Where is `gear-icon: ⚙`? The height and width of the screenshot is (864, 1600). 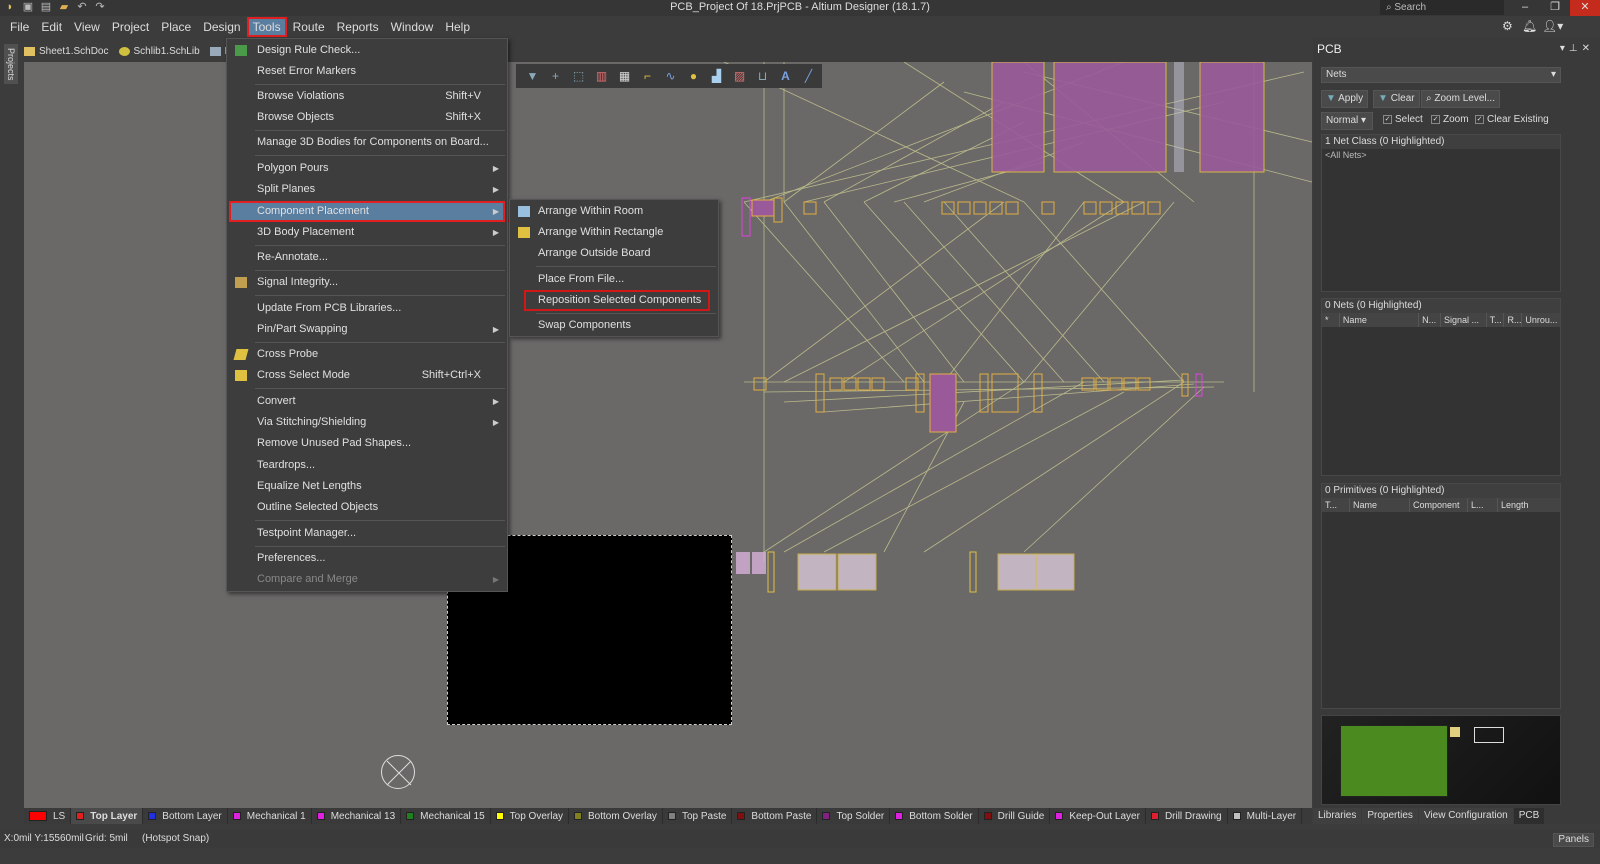
gear-icon: ⚙ is located at coordinates (1507, 26).